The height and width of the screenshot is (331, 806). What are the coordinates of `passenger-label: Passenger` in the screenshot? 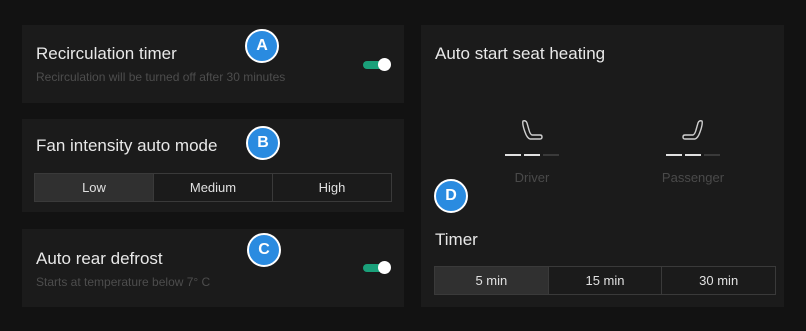 It's located at (693, 177).